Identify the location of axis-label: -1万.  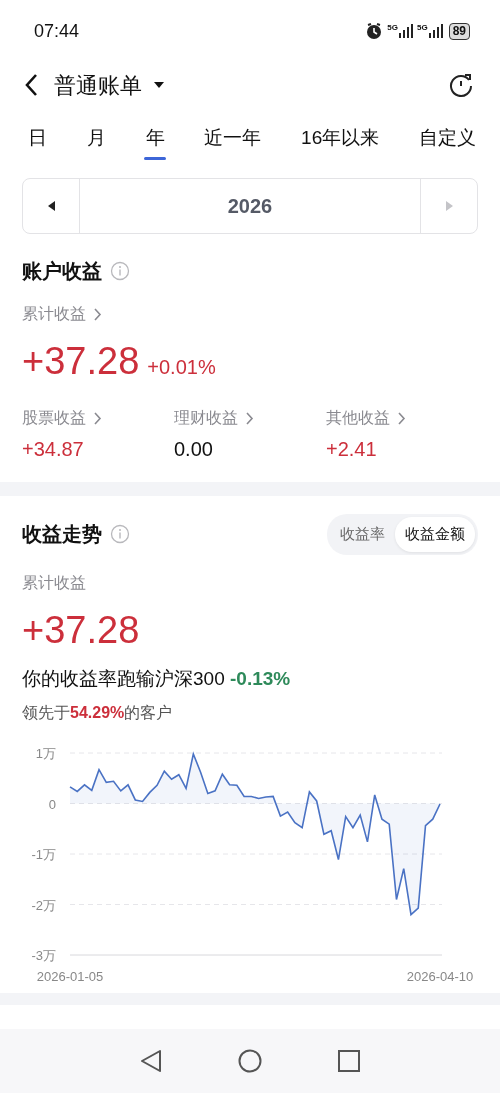
(43, 854).